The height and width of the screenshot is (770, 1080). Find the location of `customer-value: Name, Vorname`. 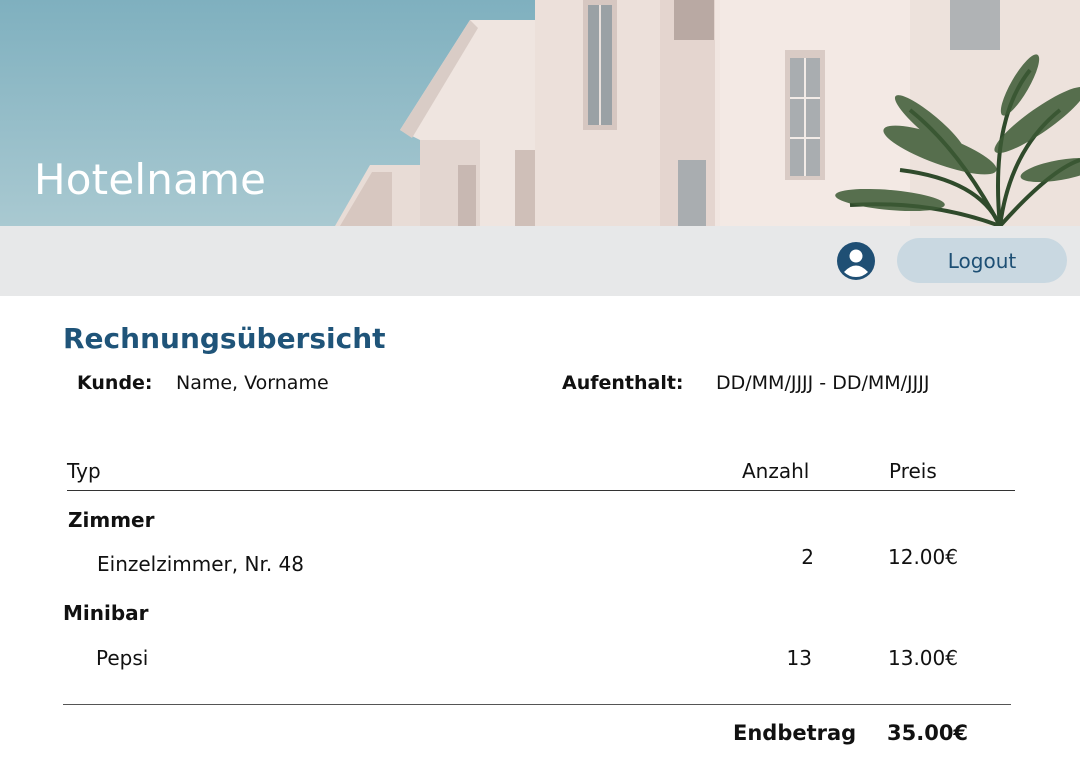

customer-value: Name, Vorname is located at coordinates (252, 383).